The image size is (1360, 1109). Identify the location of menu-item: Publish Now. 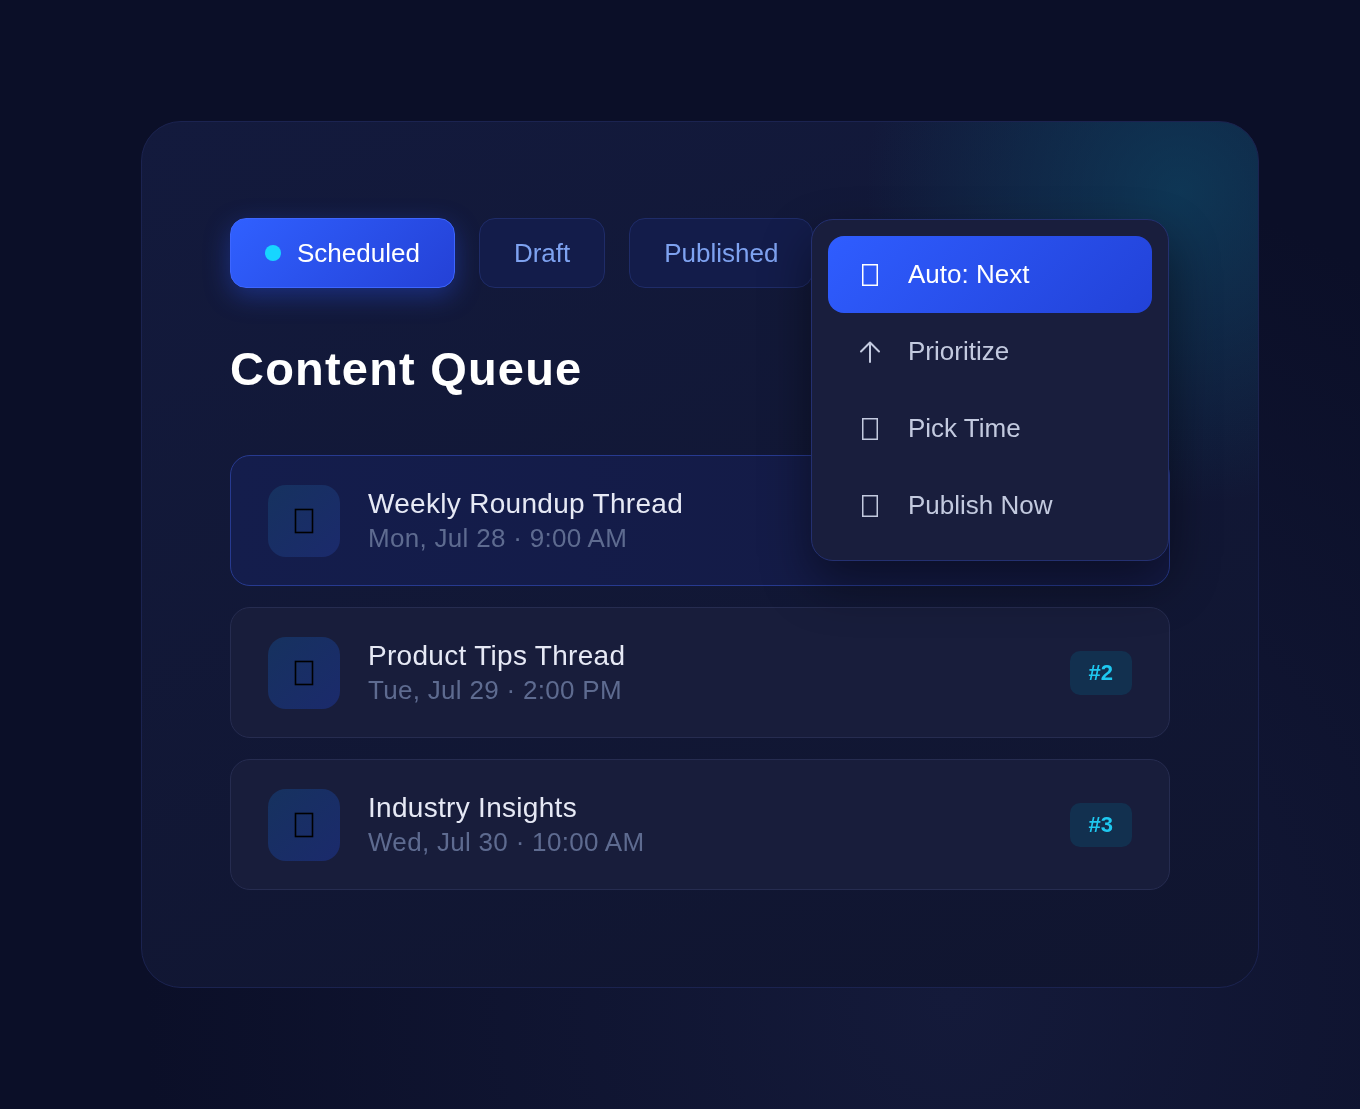
(990, 505).